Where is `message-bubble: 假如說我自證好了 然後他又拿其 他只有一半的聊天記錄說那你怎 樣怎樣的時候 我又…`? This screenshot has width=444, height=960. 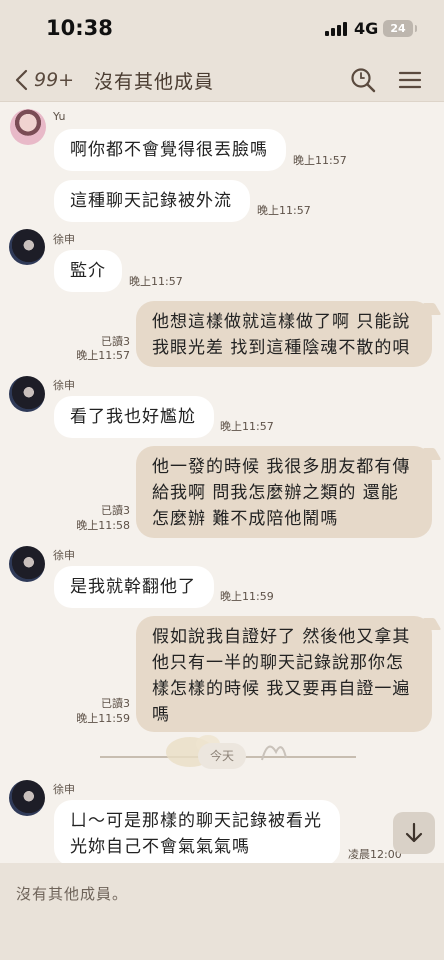 message-bubble: 假如說我自證好了 然後他又拿其 他只有一半的聊天記錄說那你怎 樣怎樣的時候 我又… is located at coordinates (284, 674).